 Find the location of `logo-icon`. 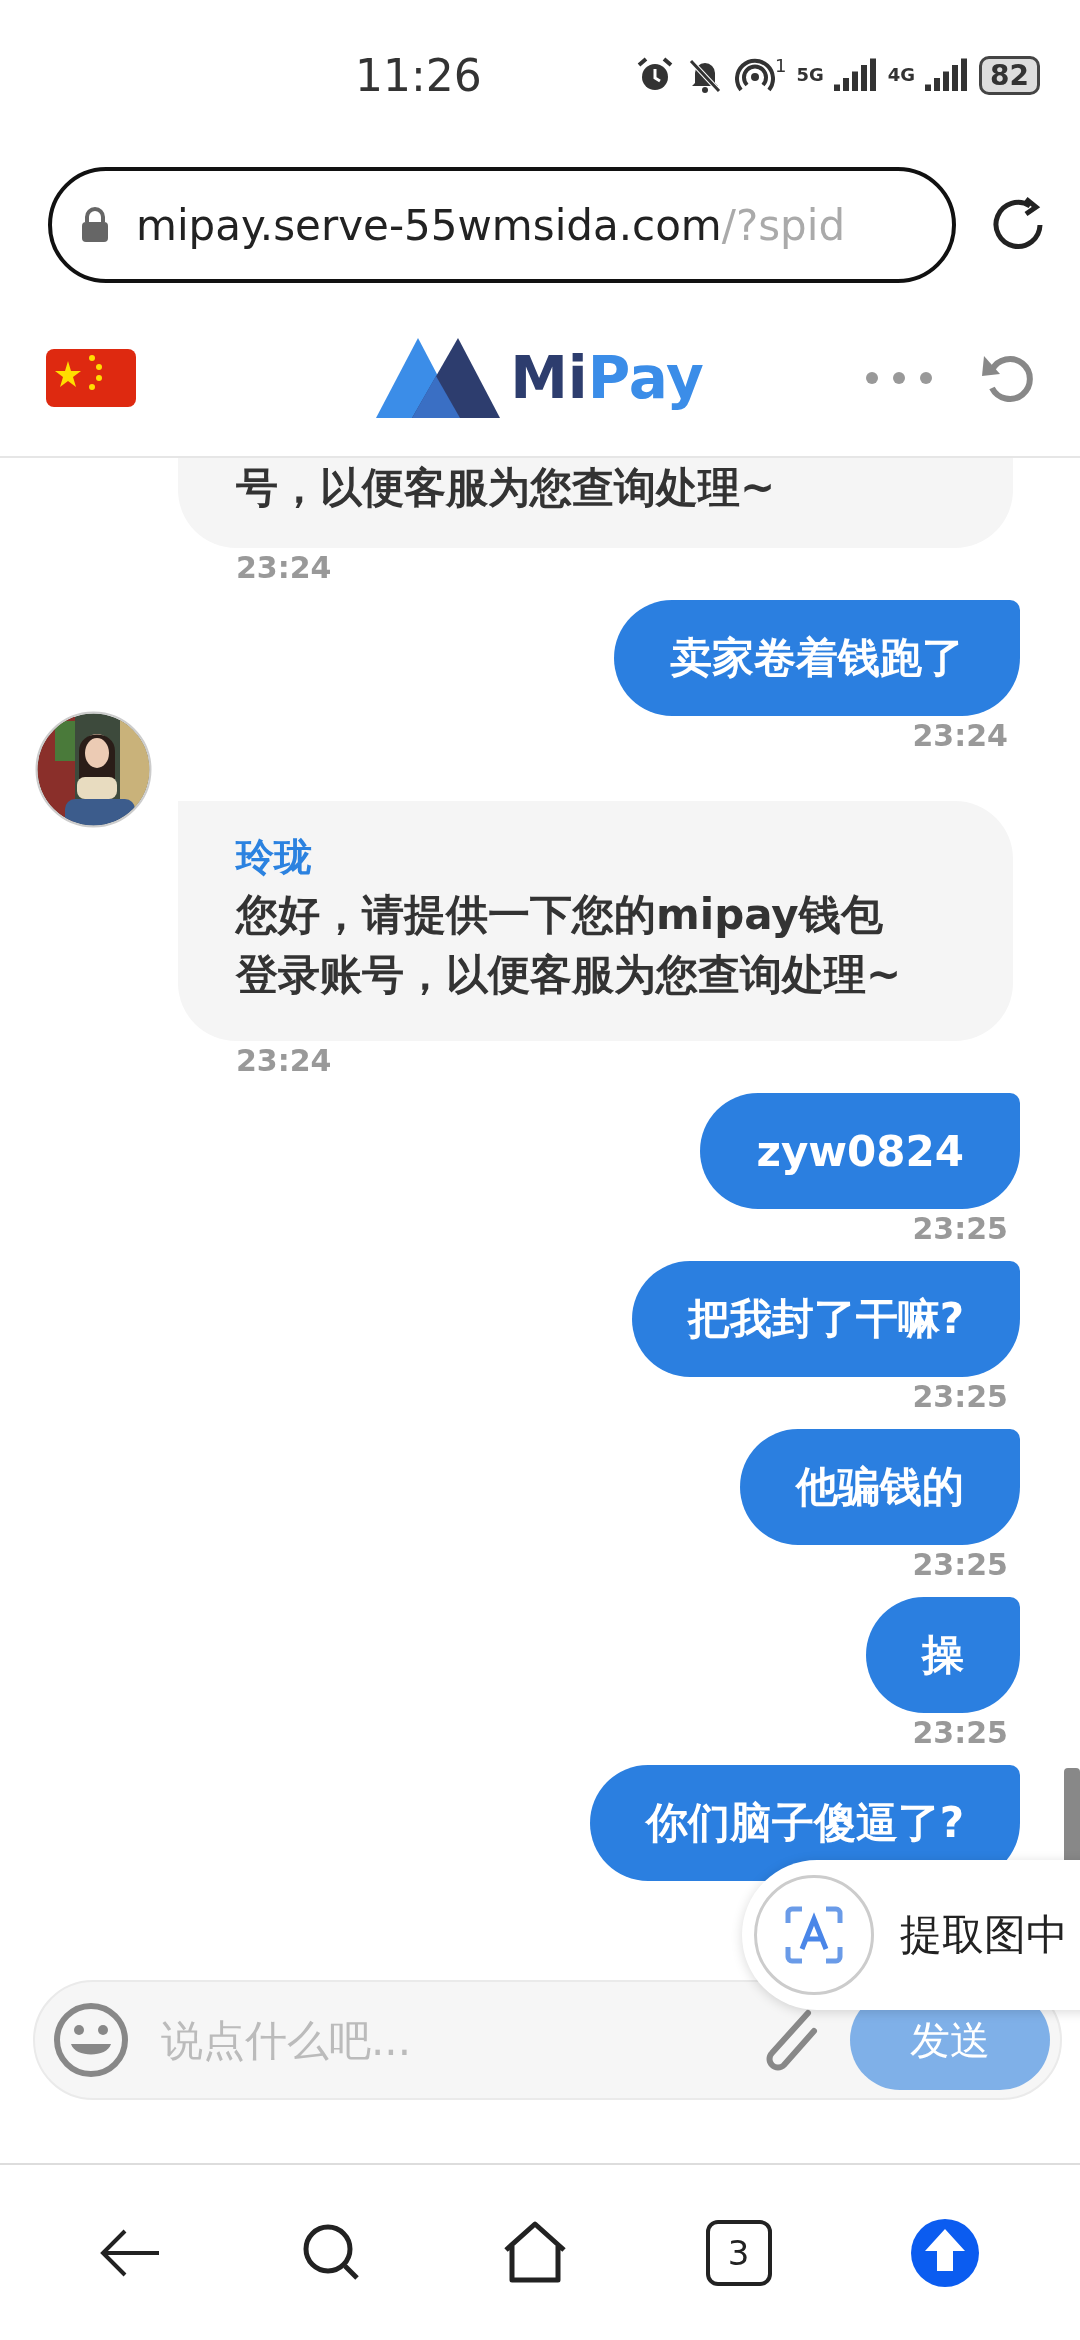

logo-icon is located at coordinates (438, 378).